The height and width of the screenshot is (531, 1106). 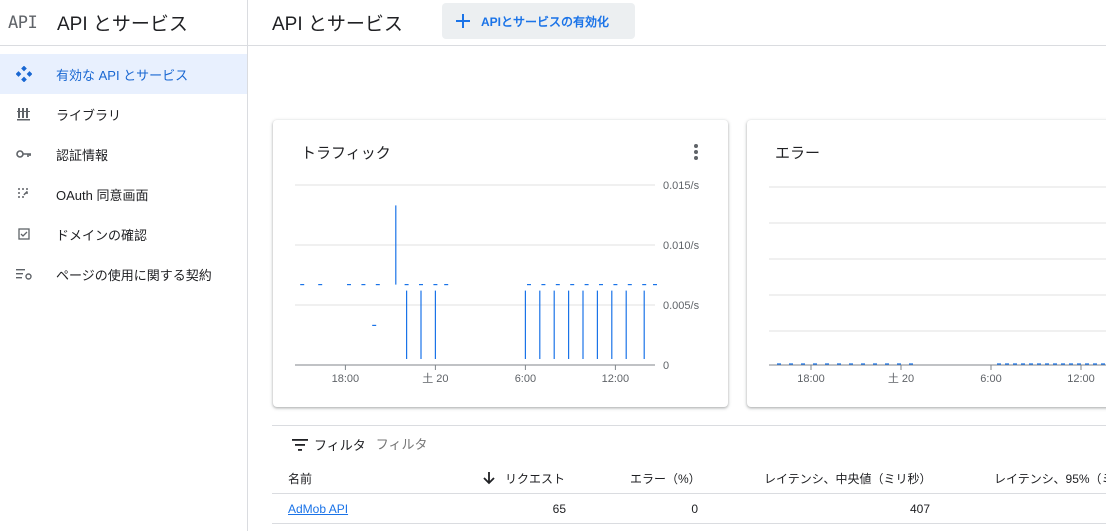 What do you see at coordinates (24, 274) in the screenshot?
I see `settings-list-icon` at bounding box center [24, 274].